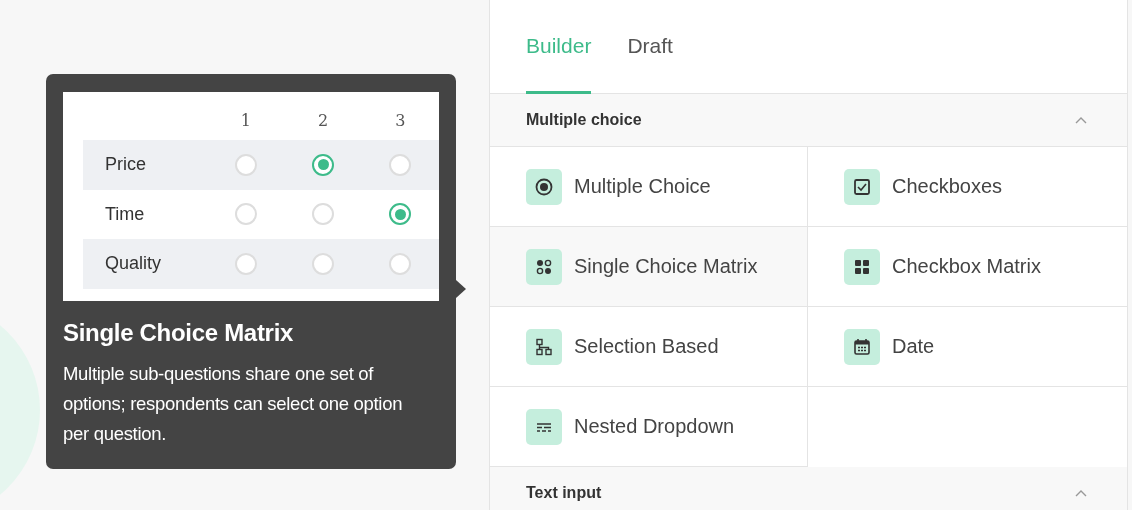  I want to click on question-type-item: Selection Based, so click(649, 347).